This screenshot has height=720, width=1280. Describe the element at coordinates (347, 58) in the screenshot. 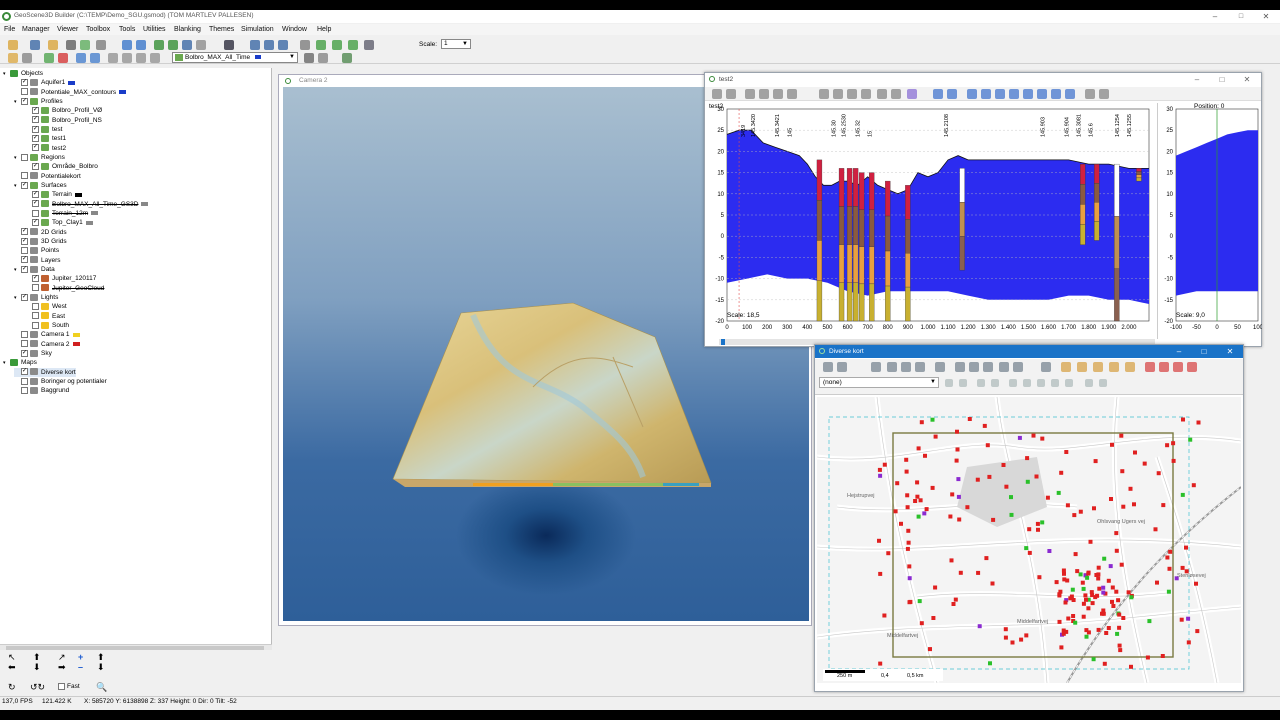

I see `theme-edit-icon` at that location.